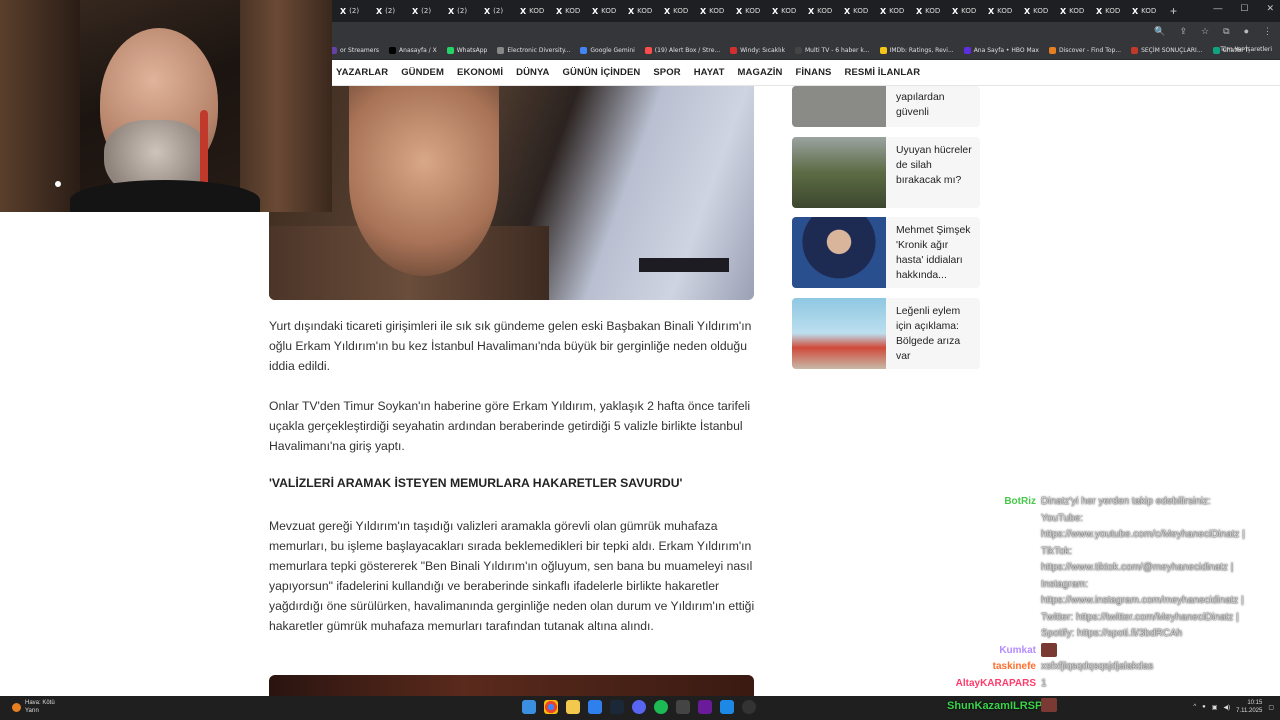 Image resolution: width=1280 pixels, height=720 pixels. I want to click on spotify-icon, so click(661, 707).